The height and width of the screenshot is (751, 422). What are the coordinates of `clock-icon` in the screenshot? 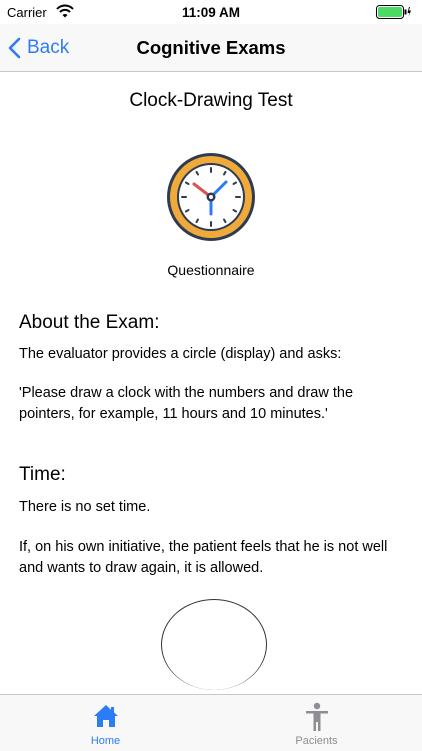 It's located at (211, 199).